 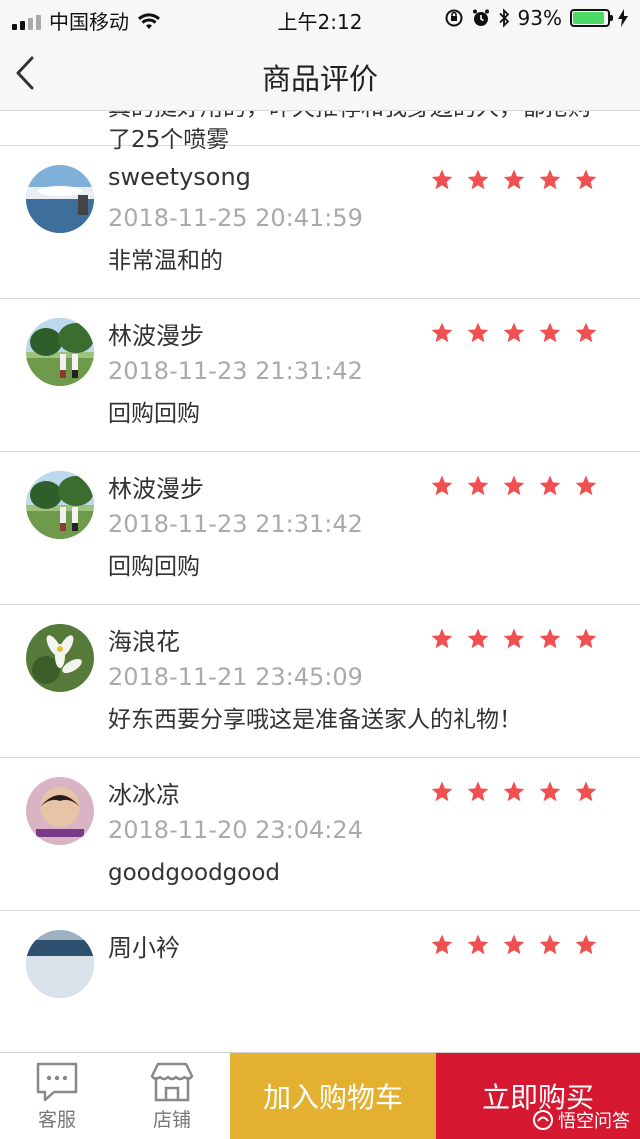 I want to click on status-right: 93%, so click(x=536, y=18).